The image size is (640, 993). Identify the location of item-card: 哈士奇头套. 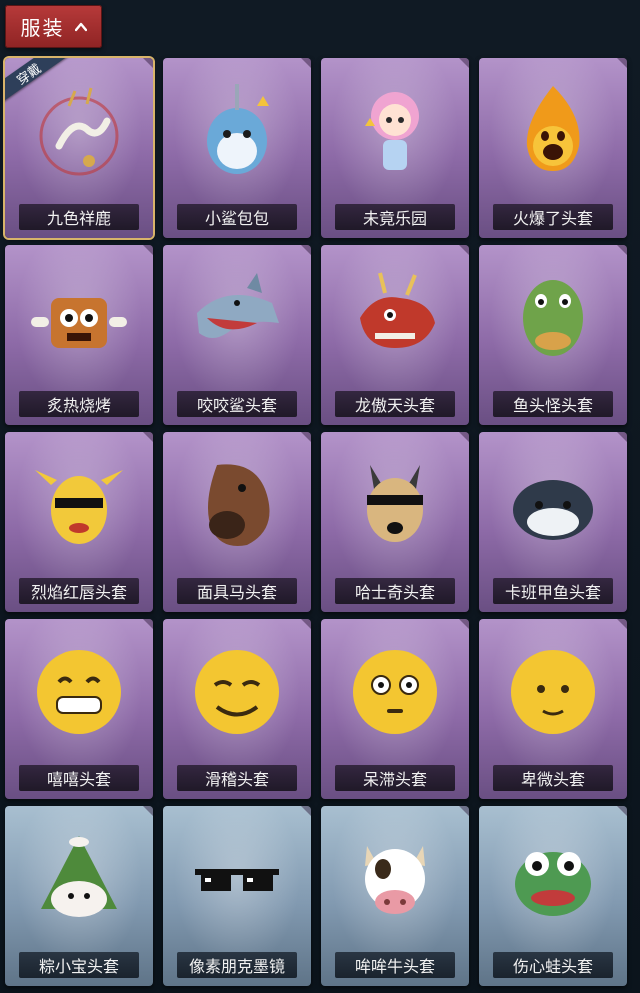
(395, 522).